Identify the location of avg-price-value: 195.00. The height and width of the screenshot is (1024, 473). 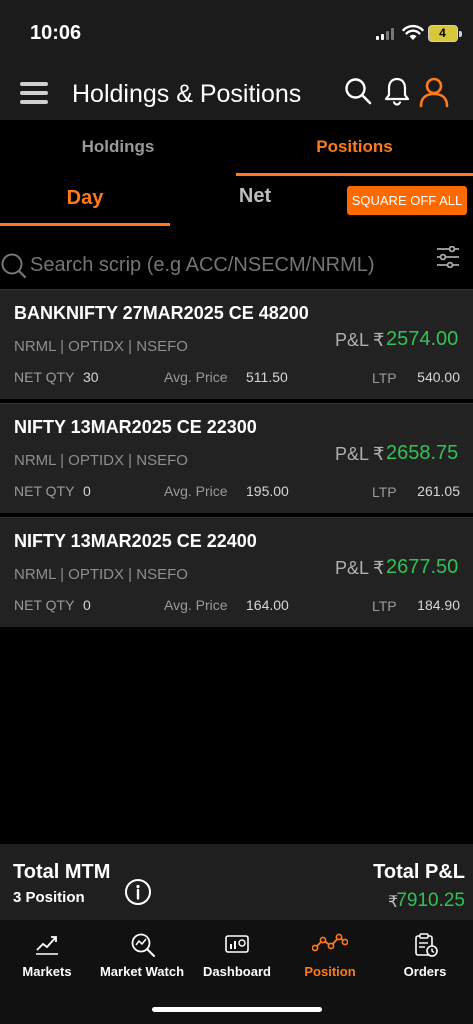
(267, 491).